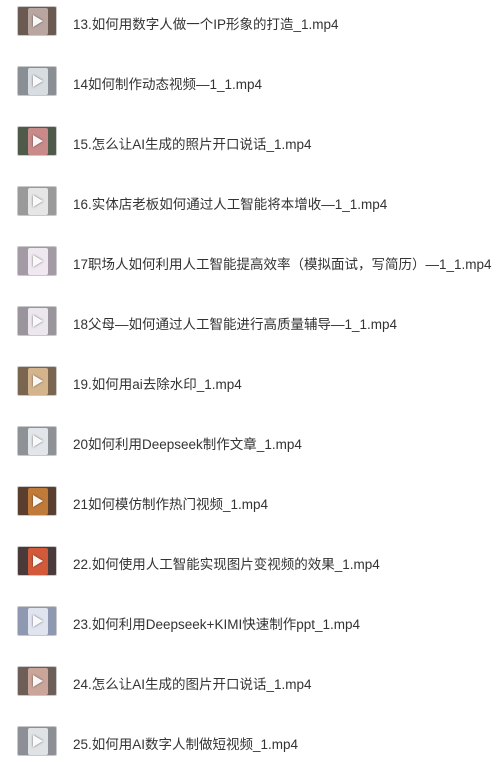  Describe the element at coordinates (192, 683) in the screenshot. I see `file-name: 24.怎么让AI生成的图片开口说话_1.mp4` at that location.